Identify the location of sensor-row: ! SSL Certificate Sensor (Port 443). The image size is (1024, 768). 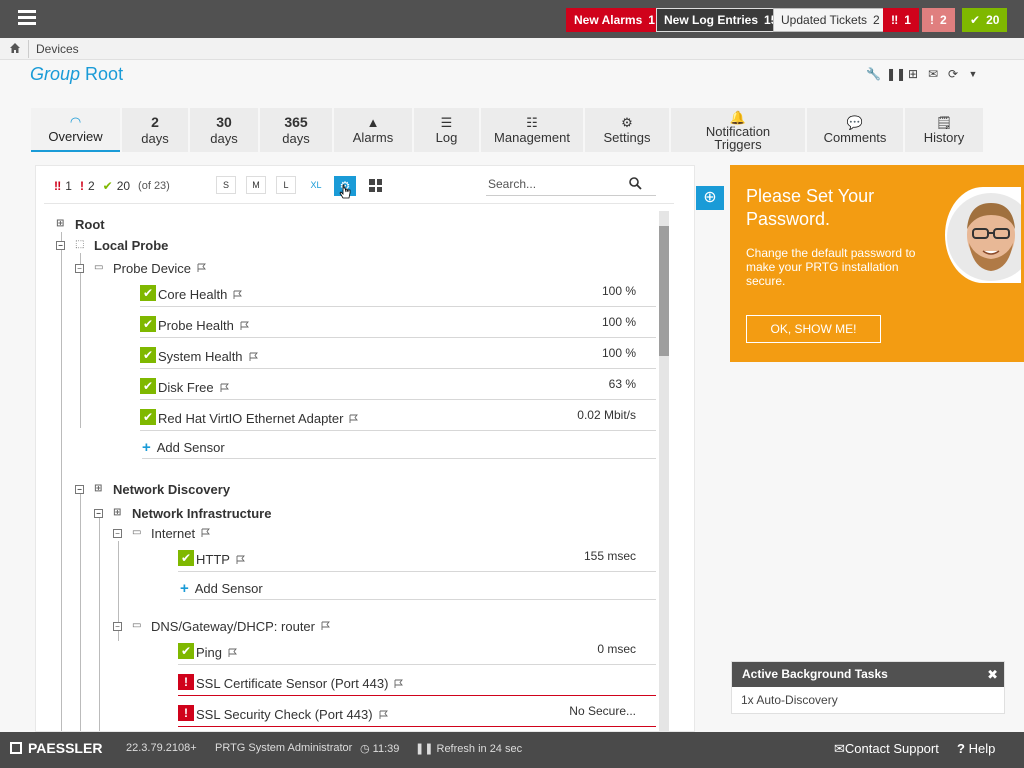
(417, 683).